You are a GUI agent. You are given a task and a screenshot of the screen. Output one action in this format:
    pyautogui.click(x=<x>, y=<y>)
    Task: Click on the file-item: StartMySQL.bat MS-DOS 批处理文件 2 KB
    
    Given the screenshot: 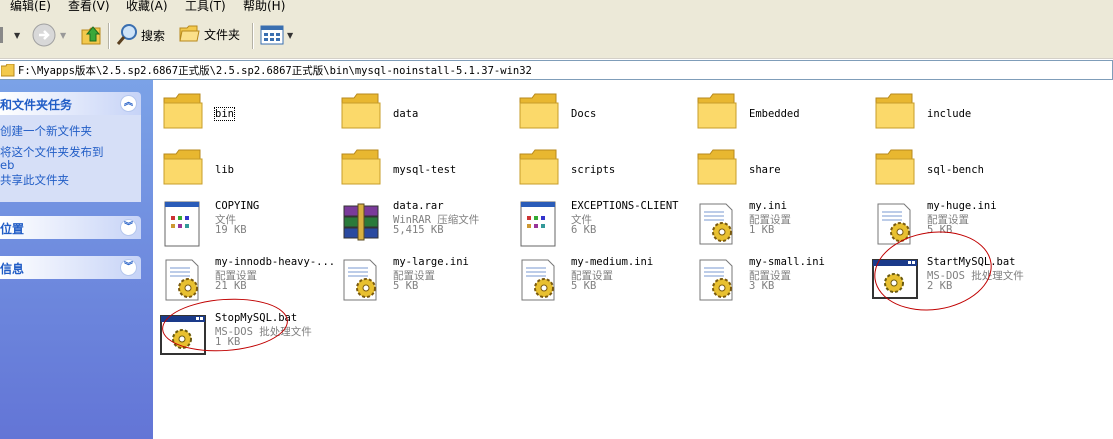 What is the action you would take?
    pyautogui.click(x=955, y=281)
    